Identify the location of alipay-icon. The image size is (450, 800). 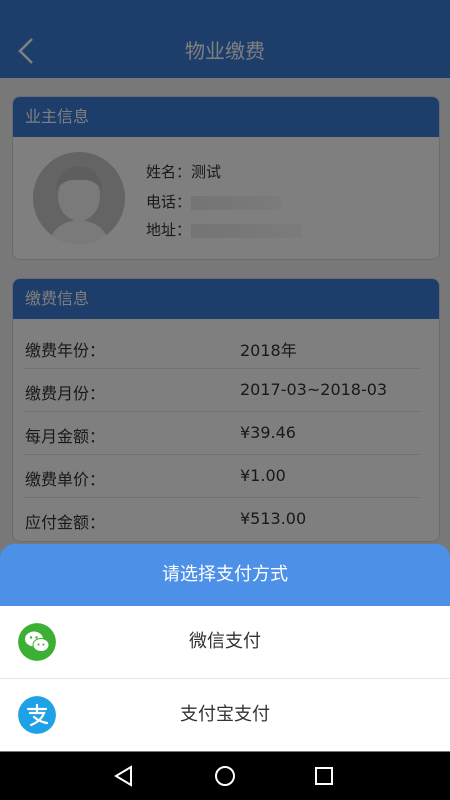
(37, 715).